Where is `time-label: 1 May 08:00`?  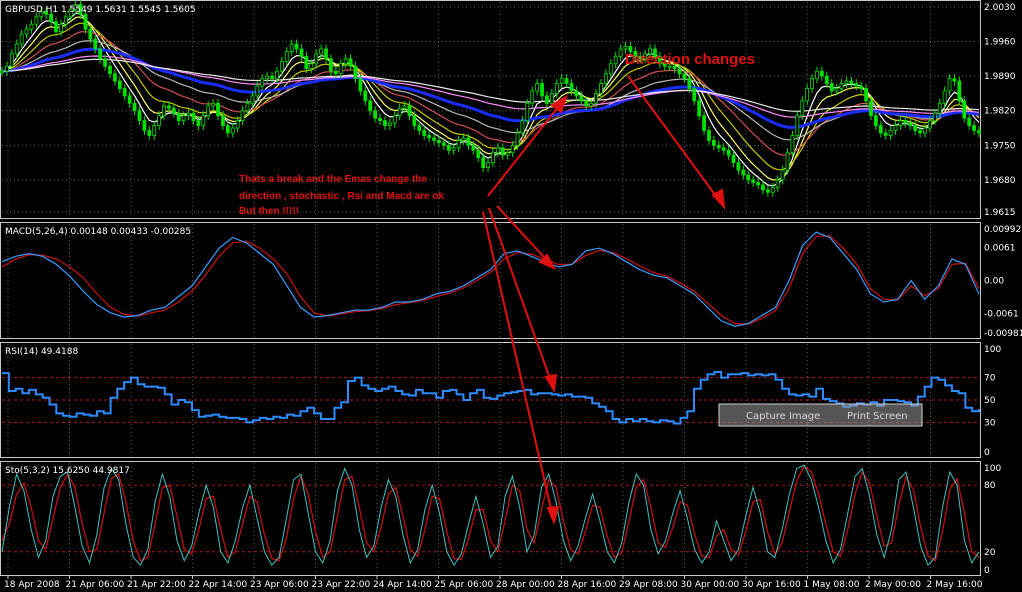
time-label: 1 May 08:00 is located at coordinates (832, 585).